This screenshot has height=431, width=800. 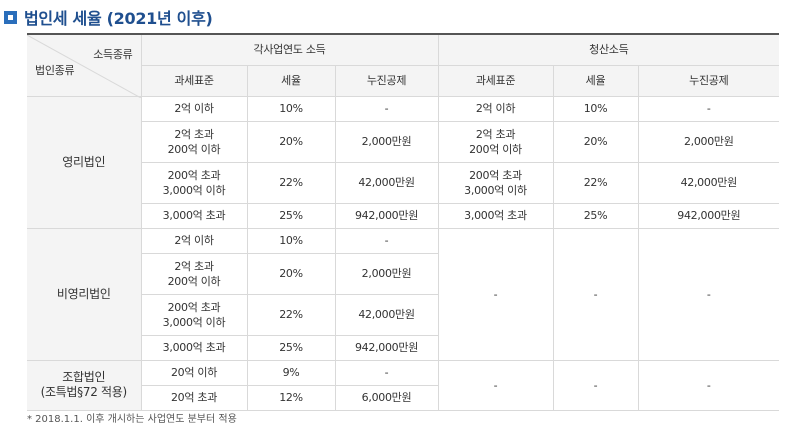 What do you see at coordinates (289, 49) in the screenshot?
I see `group-header-annual-income: 각사업연도 소득` at bounding box center [289, 49].